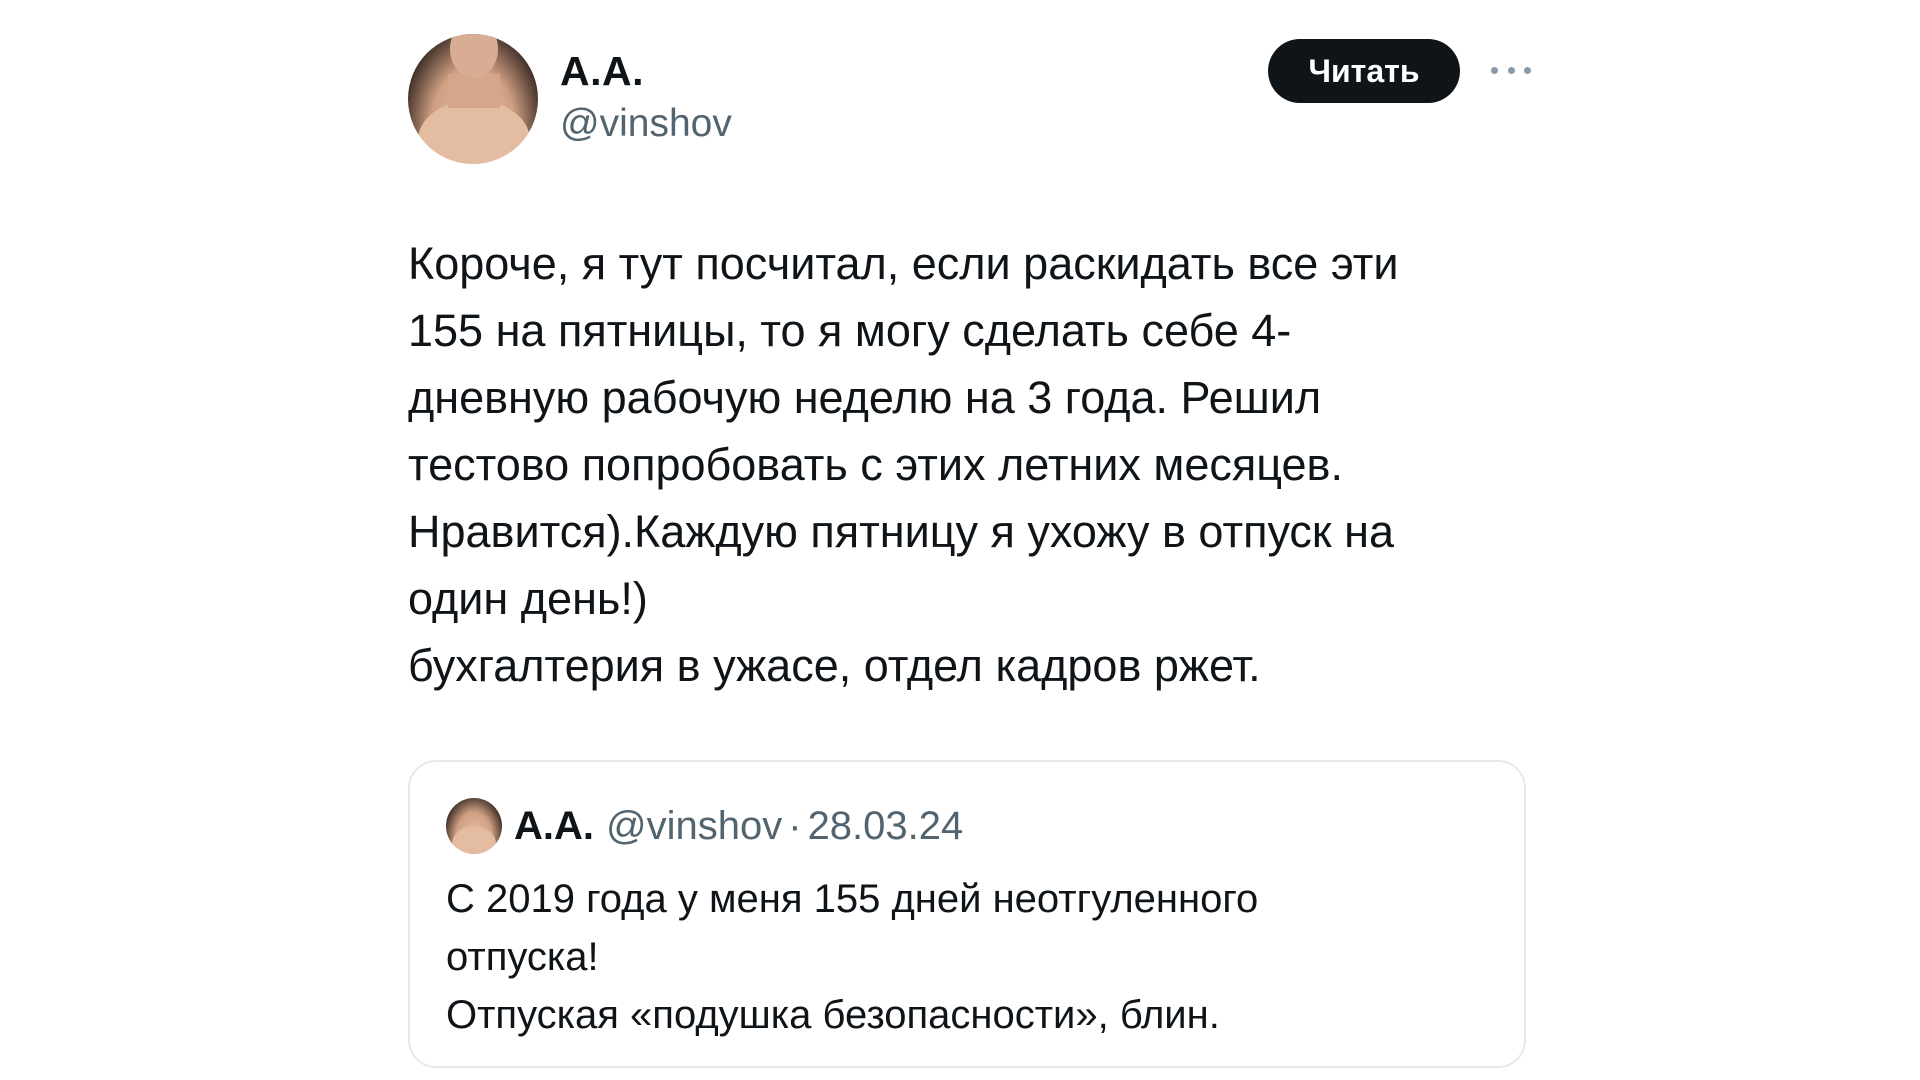 The image size is (1920, 1080). I want to click on avatar-photo-neck, so click(474, 91).